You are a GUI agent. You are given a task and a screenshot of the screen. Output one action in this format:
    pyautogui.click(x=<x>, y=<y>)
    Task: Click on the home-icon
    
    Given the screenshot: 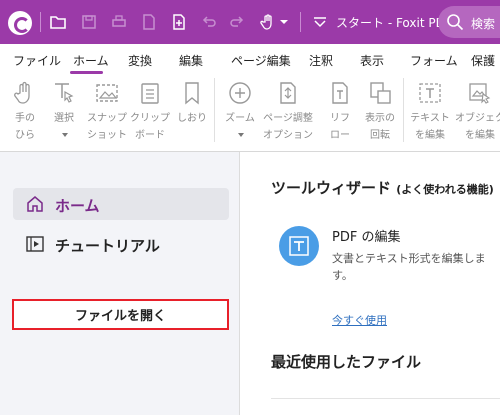 What is the action you would take?
    pyautogui.click(x=35, y=204)
    